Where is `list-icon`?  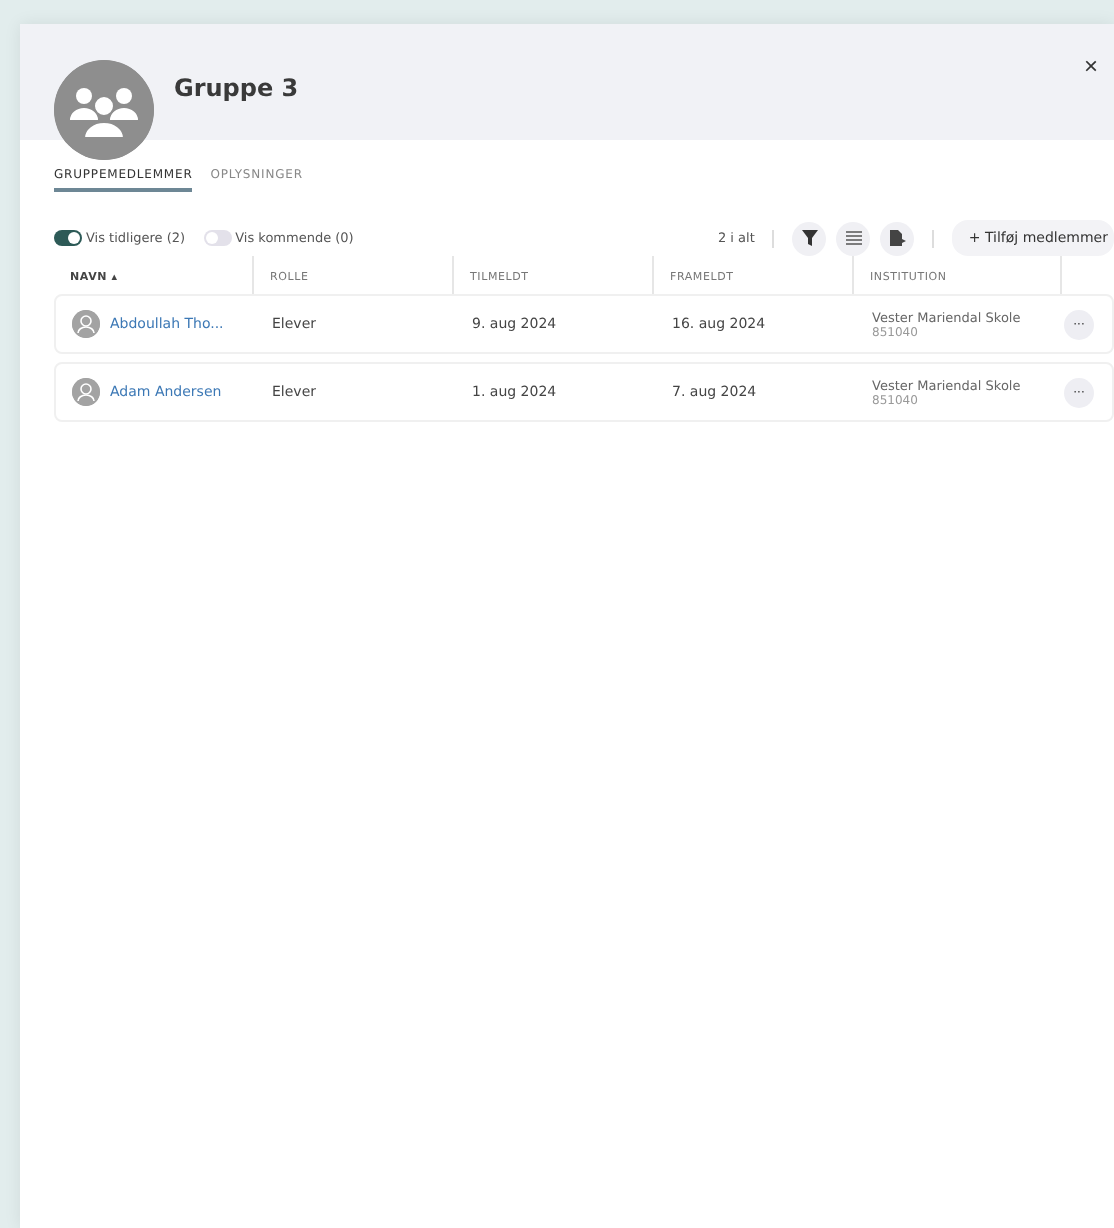
list-icon is located at coordinates (853, 238).